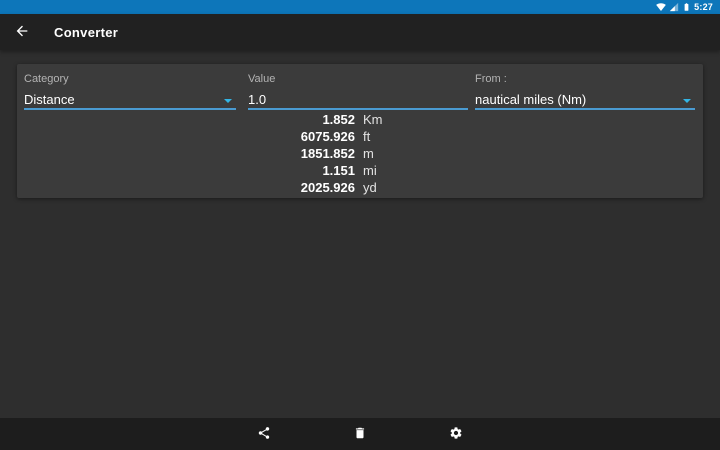 The image size is (720, 450). What do you see at coordinates (327, 136) in the screenshot?
I see `result-value: 6075.926` at bounding box center [327, 136].